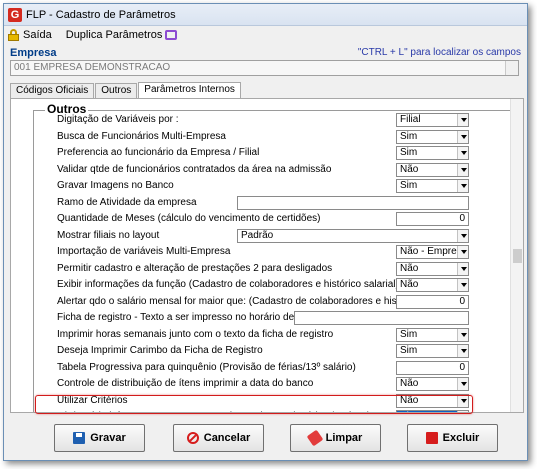  What do you see at coordinates (227, 438) in the screenshot?
I see `cancel-label: Cancelar` at bounding box center [227, 438].